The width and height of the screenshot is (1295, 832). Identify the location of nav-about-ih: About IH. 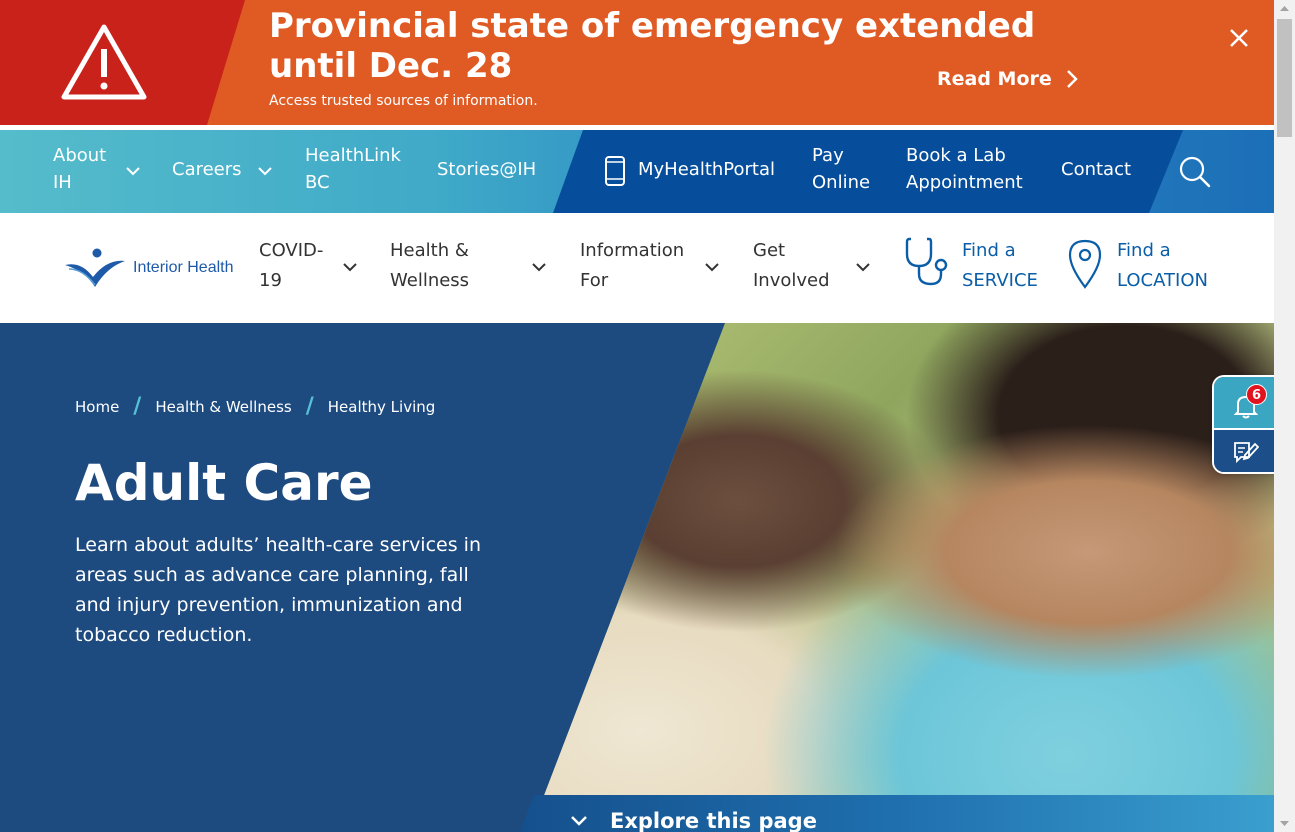
(83, 169).